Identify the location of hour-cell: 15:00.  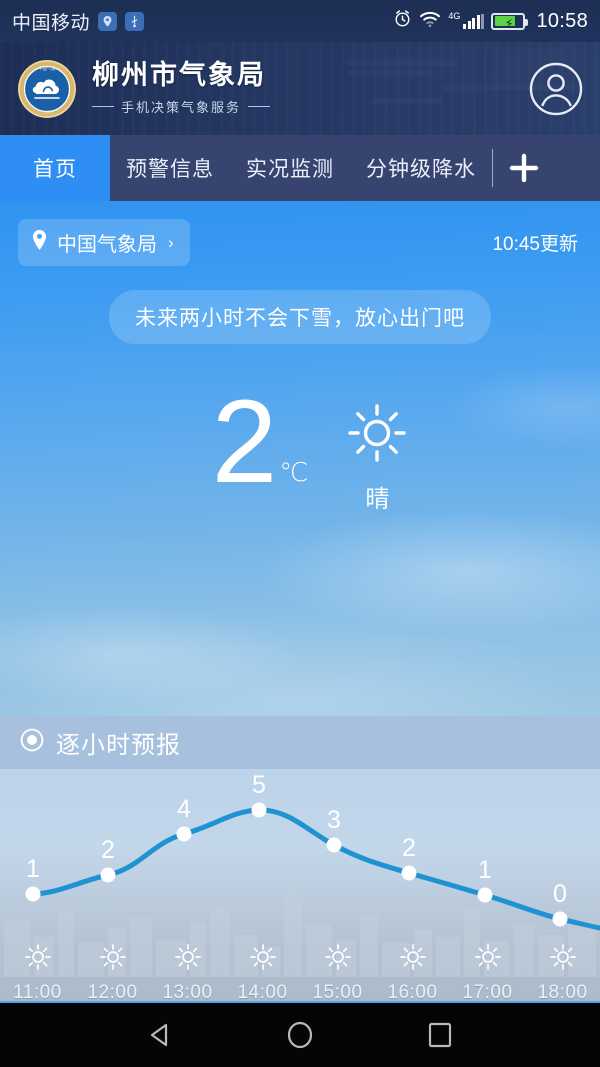
(337, 970).